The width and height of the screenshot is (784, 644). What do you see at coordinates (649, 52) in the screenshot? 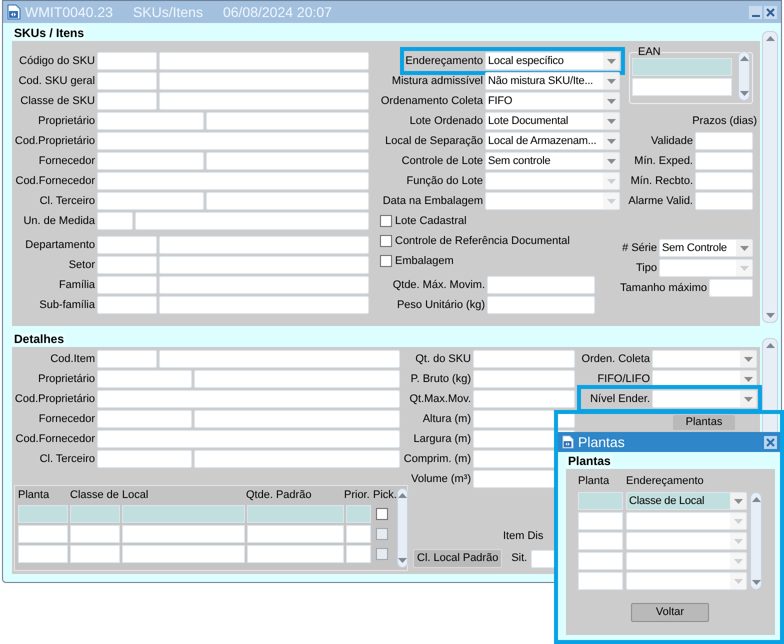
I see `group-title: EAN` at bounding box center [649, 52].